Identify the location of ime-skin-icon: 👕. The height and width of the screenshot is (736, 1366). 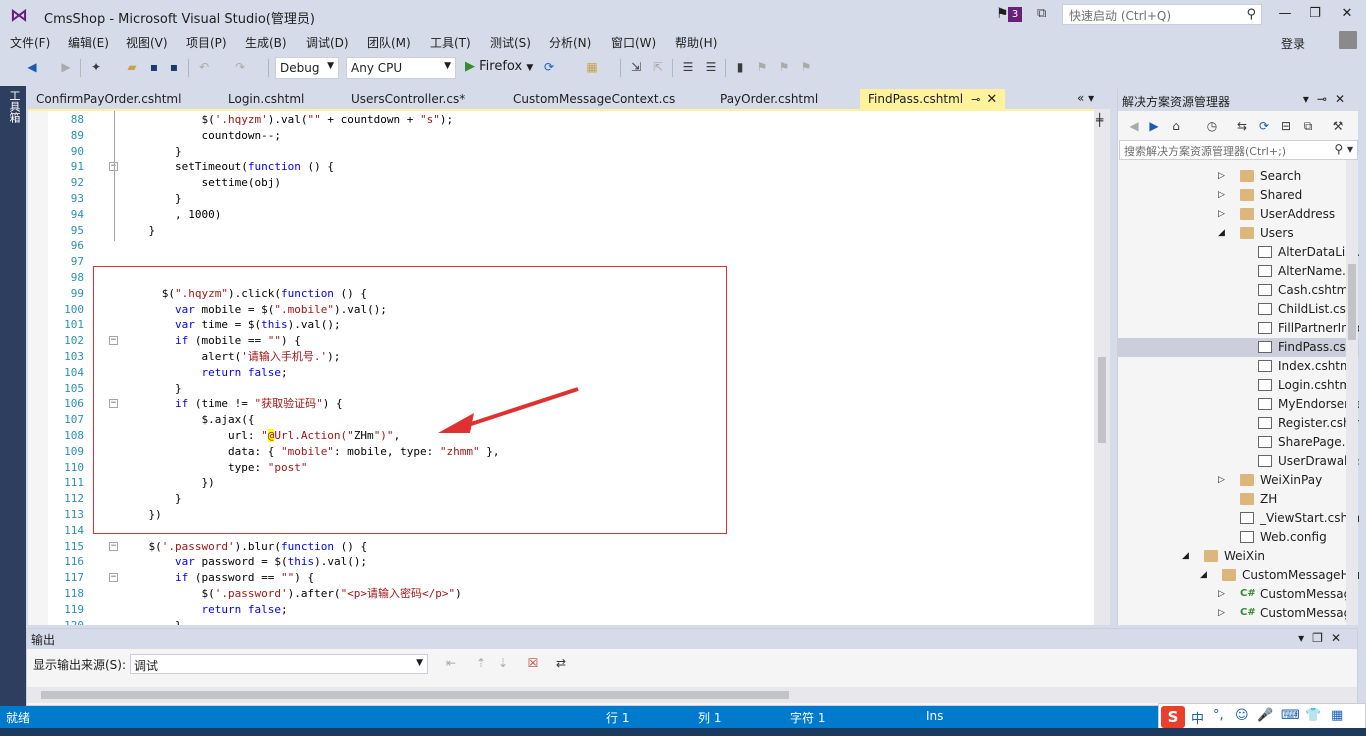
(1313, 715).